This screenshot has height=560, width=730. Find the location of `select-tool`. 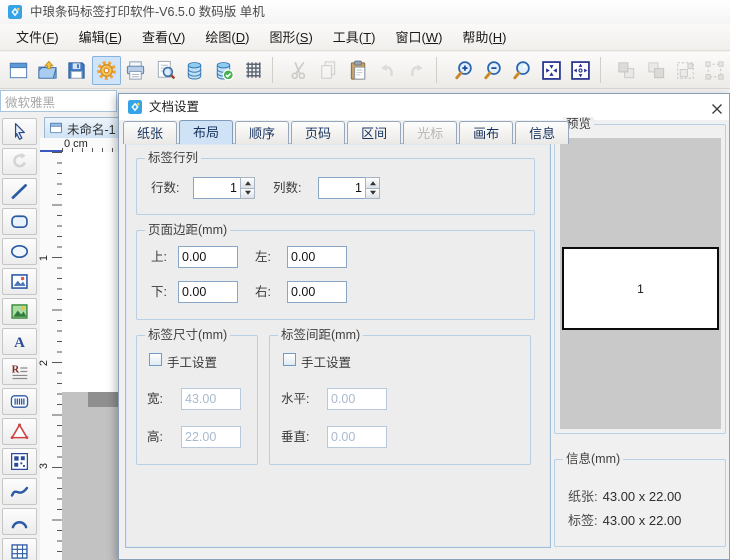

select-tool is located at coordinates (19, 131).